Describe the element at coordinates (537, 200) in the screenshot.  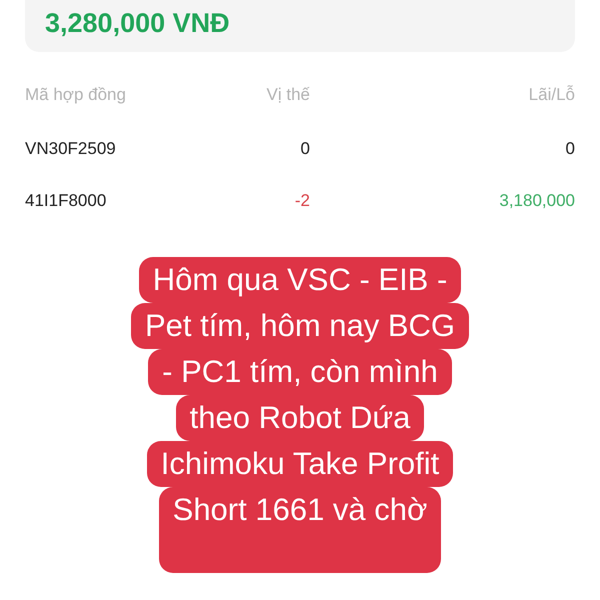
I see `pnl-cell: 3,180,000` at that location.